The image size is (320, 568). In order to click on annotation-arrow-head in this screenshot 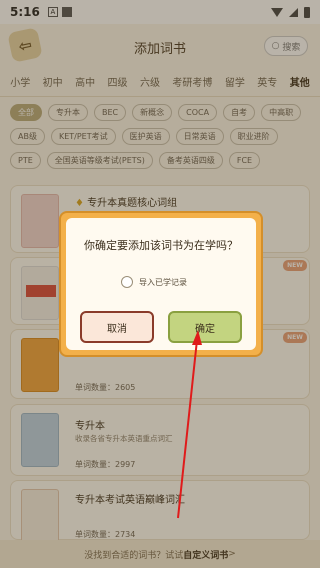, I will do `click(197, 337)`.